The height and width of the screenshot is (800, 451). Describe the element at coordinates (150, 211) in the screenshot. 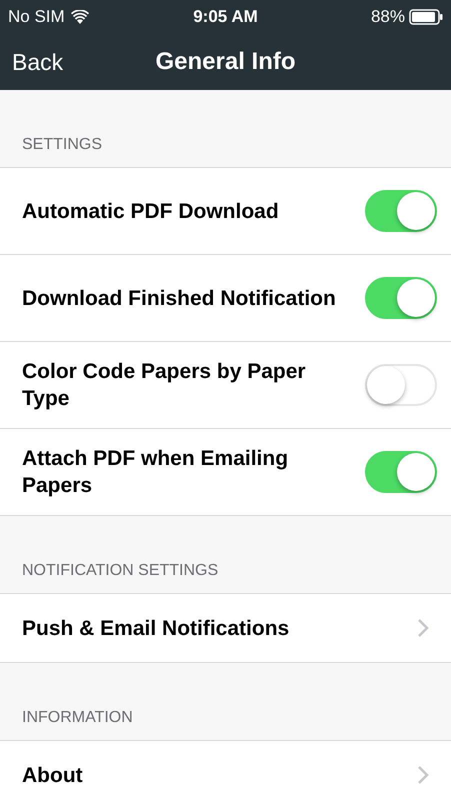

I see `row-label: Automatic PDF Download` at that location.